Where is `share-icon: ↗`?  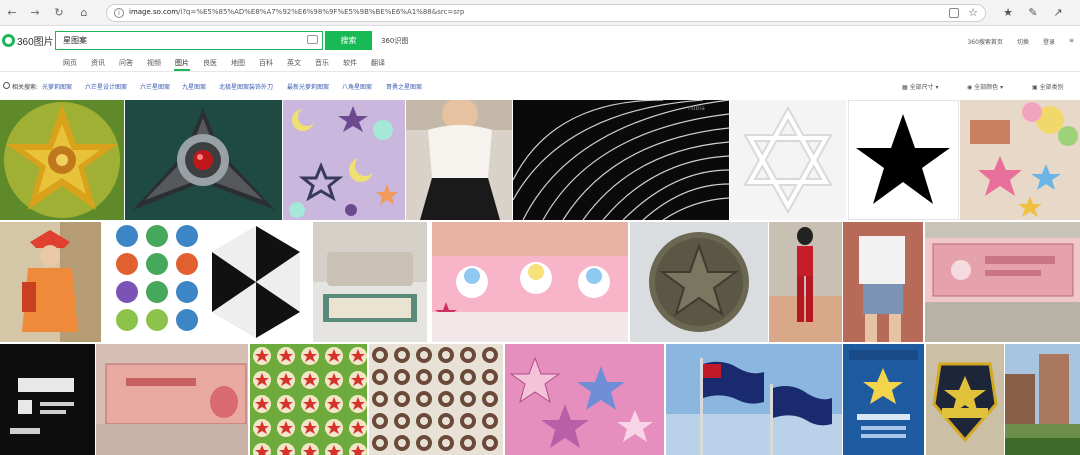
share-icon: ↗ is located at coordinates (1058, 13).